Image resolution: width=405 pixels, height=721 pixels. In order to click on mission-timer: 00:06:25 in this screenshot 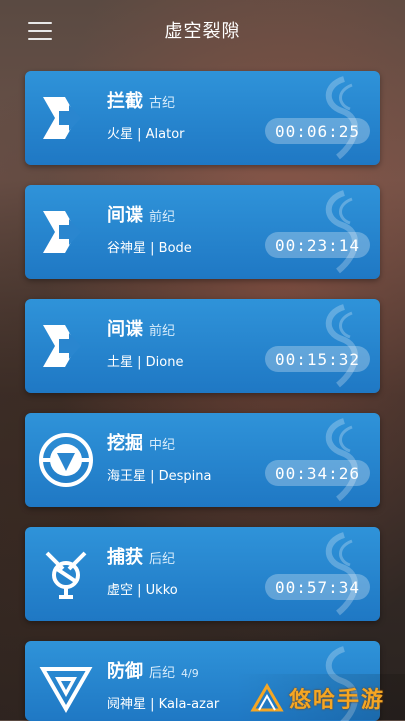, I will do `click(317, 131)`.